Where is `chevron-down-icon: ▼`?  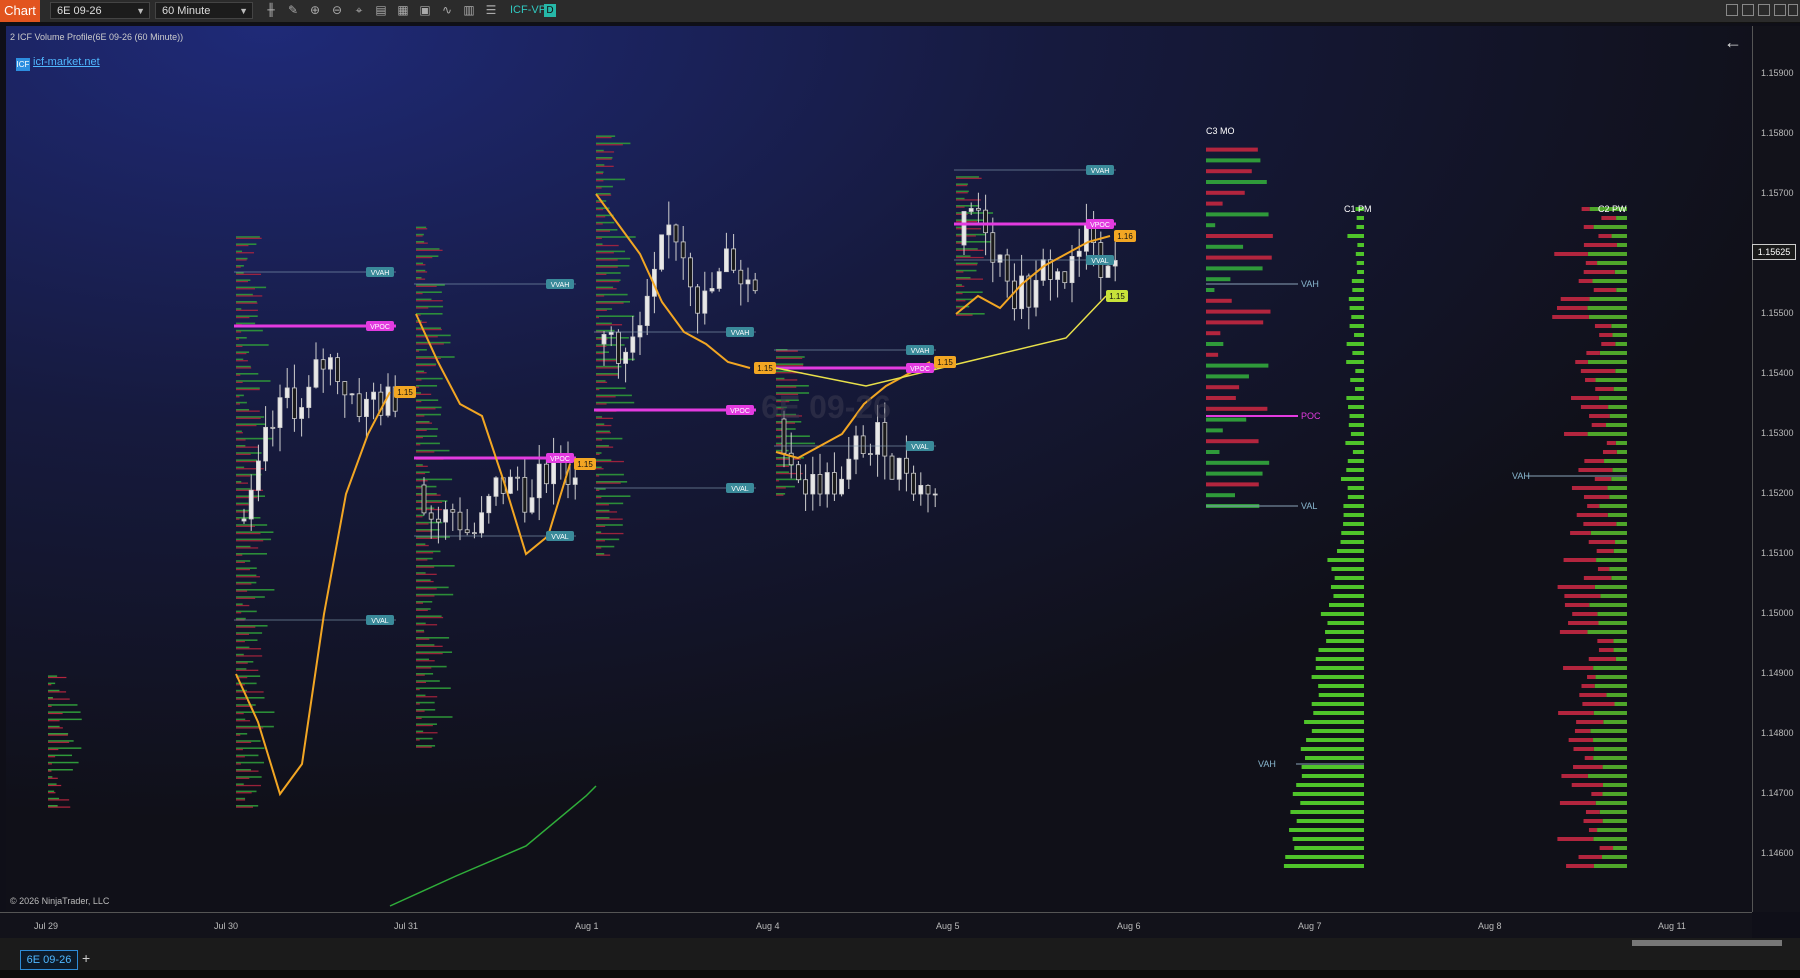 chevron-down-icon: ▼ is located at coordinates (243, 11).